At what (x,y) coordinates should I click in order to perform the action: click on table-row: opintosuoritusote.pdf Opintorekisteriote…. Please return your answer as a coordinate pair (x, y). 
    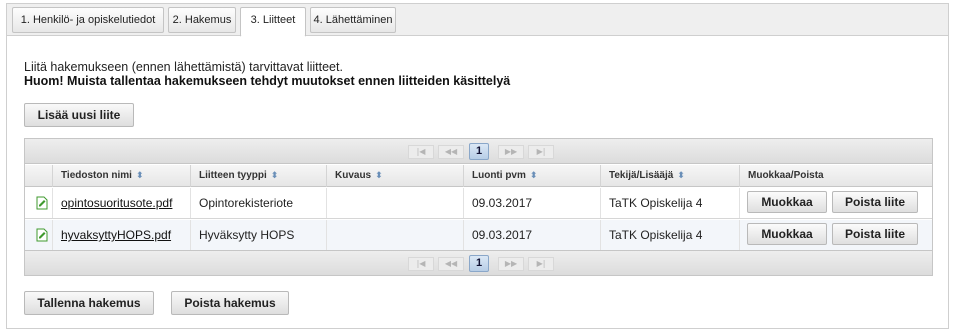
    Looking at the image, I should click on (478, 203).